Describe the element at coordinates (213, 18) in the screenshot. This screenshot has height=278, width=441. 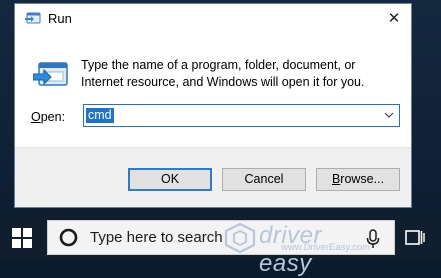
I see `title-bar: Run ✕` at that location.